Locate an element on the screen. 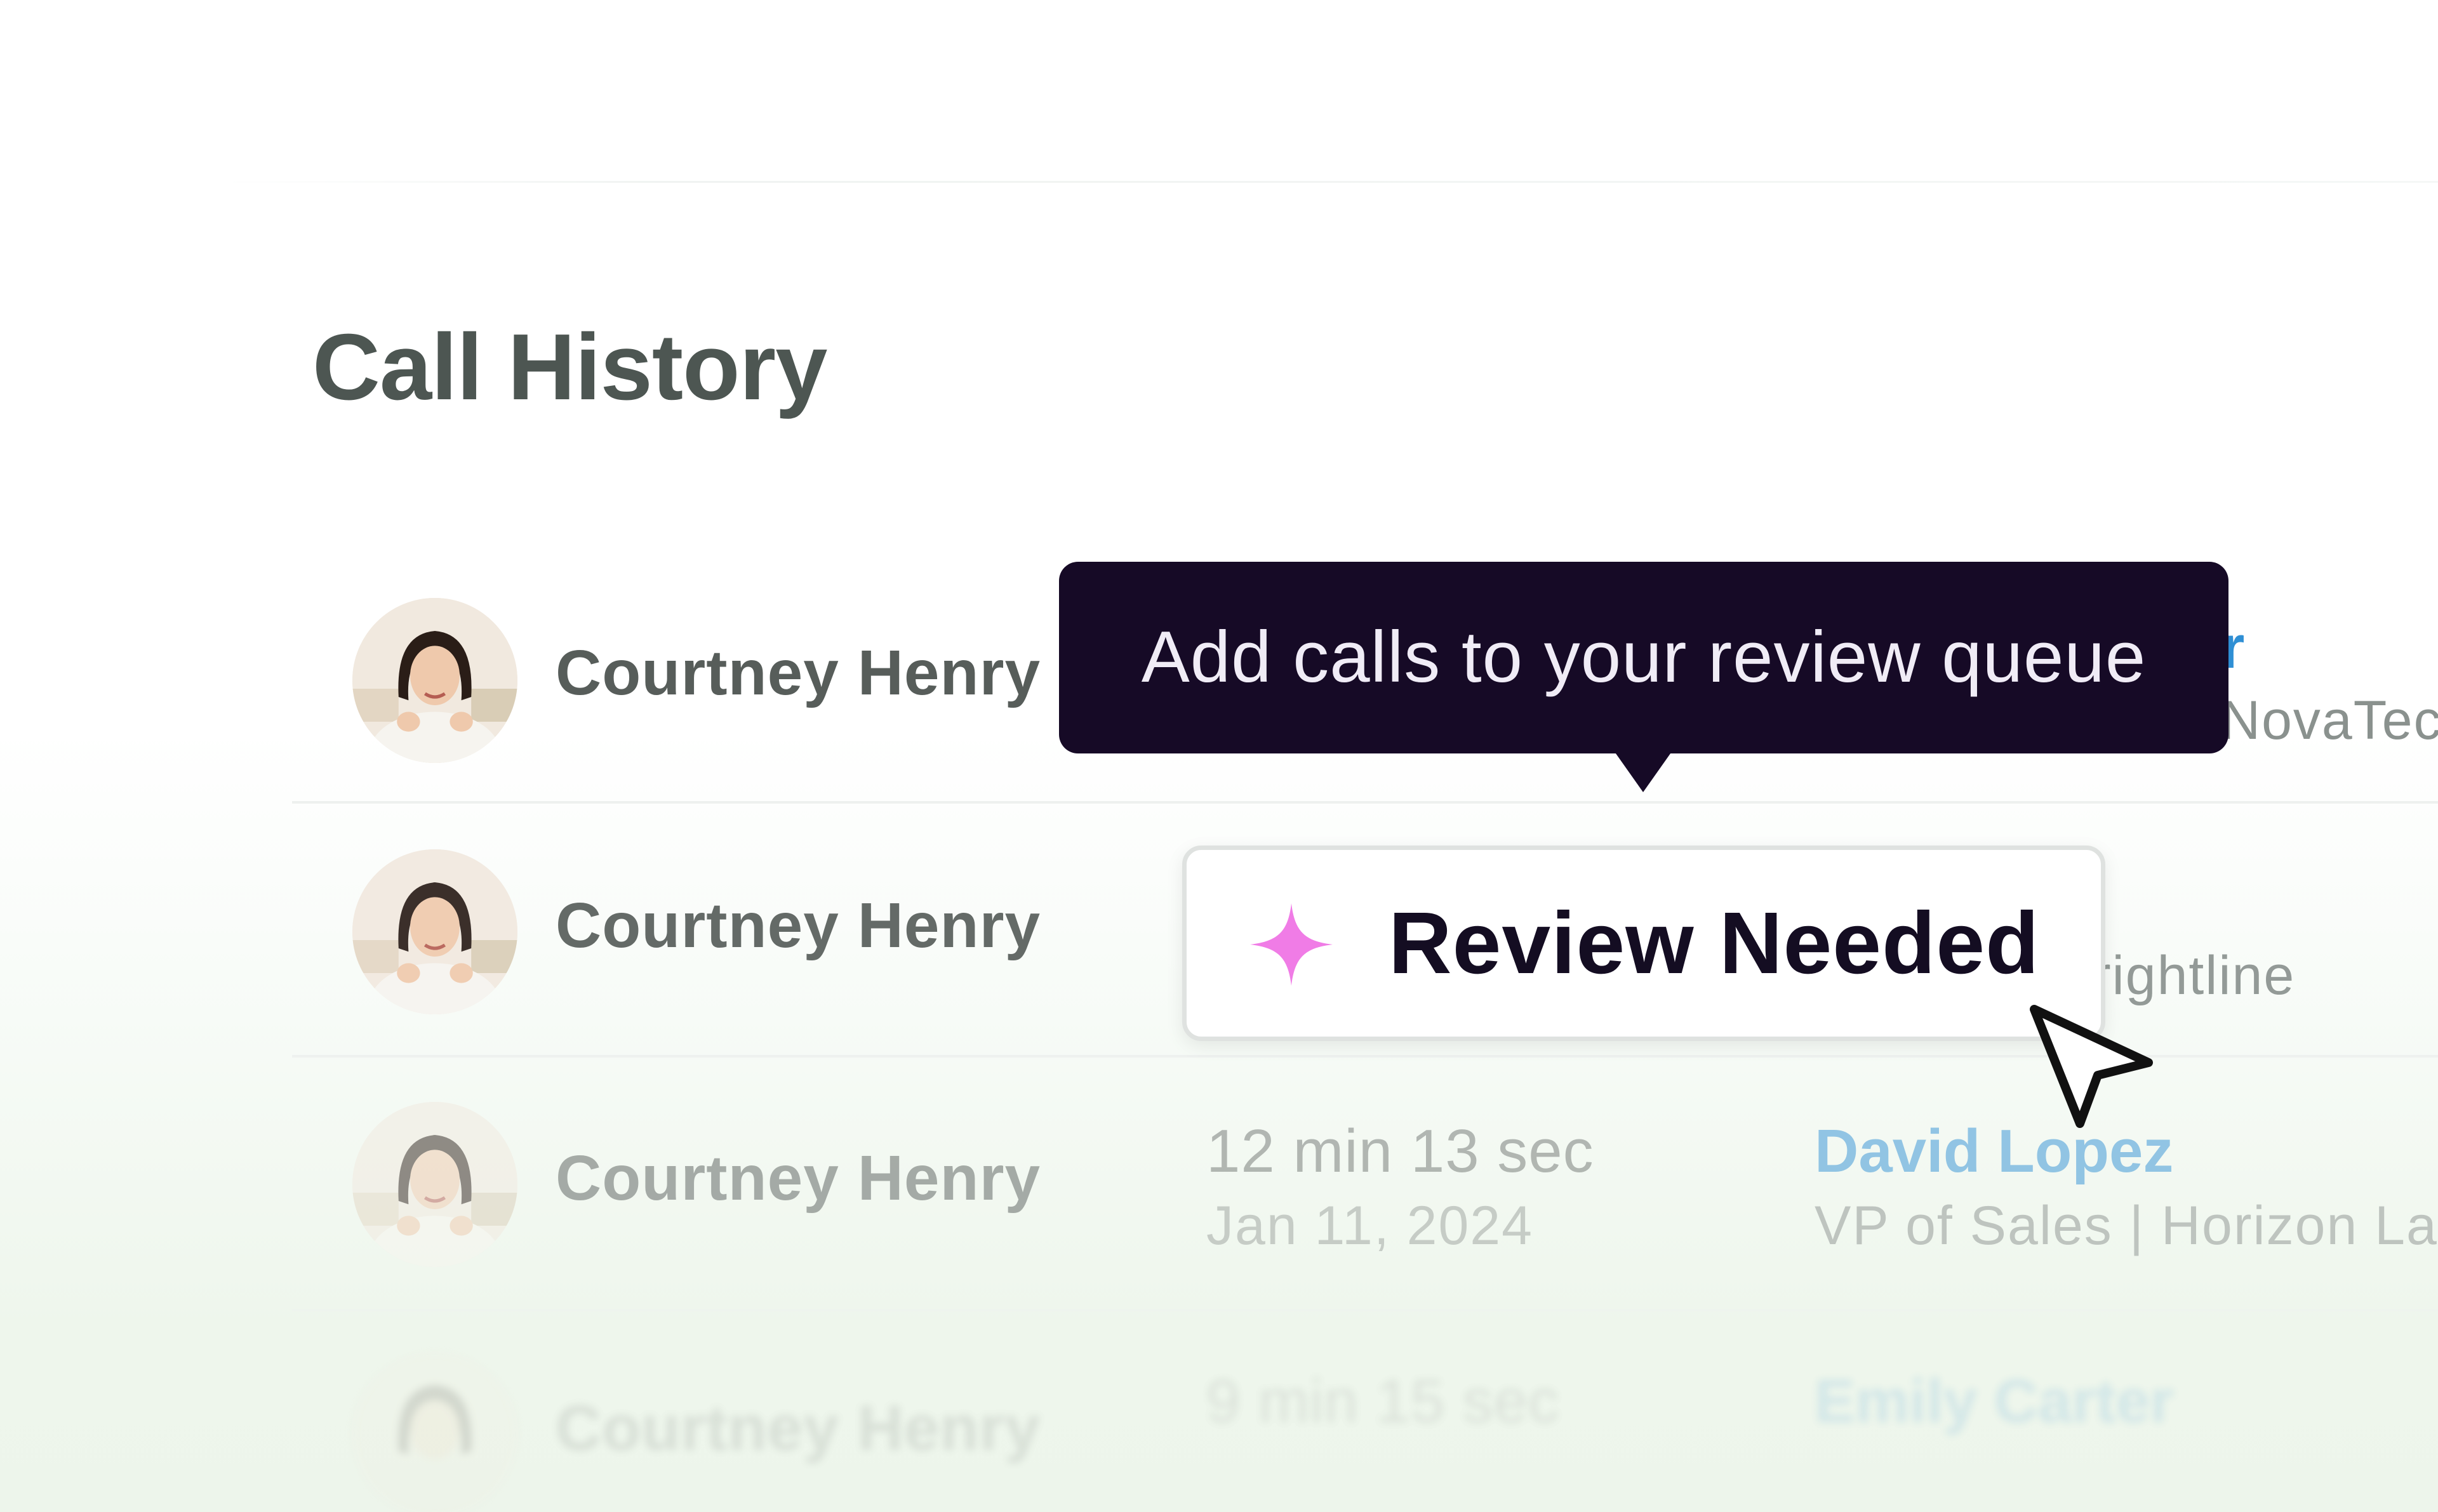  review-needed-button: Review Needed is located at coordinates (1643, 943).